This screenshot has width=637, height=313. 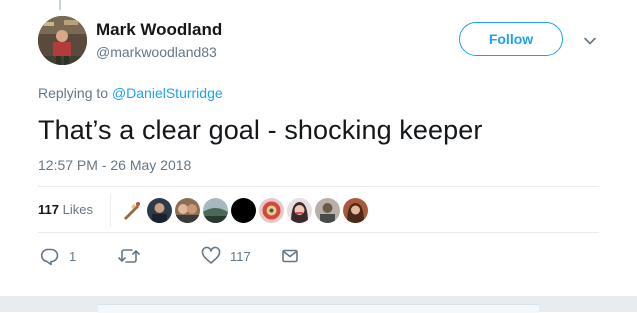 I want to click on stats-divider-top, so click(x=318, y=186).